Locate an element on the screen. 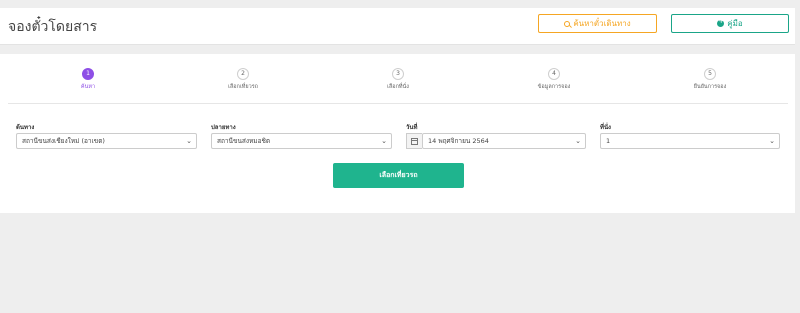 Image resolution: width=800 pixels, height=313 pixels. step-number: 3 is located at coordinates (398, 74).